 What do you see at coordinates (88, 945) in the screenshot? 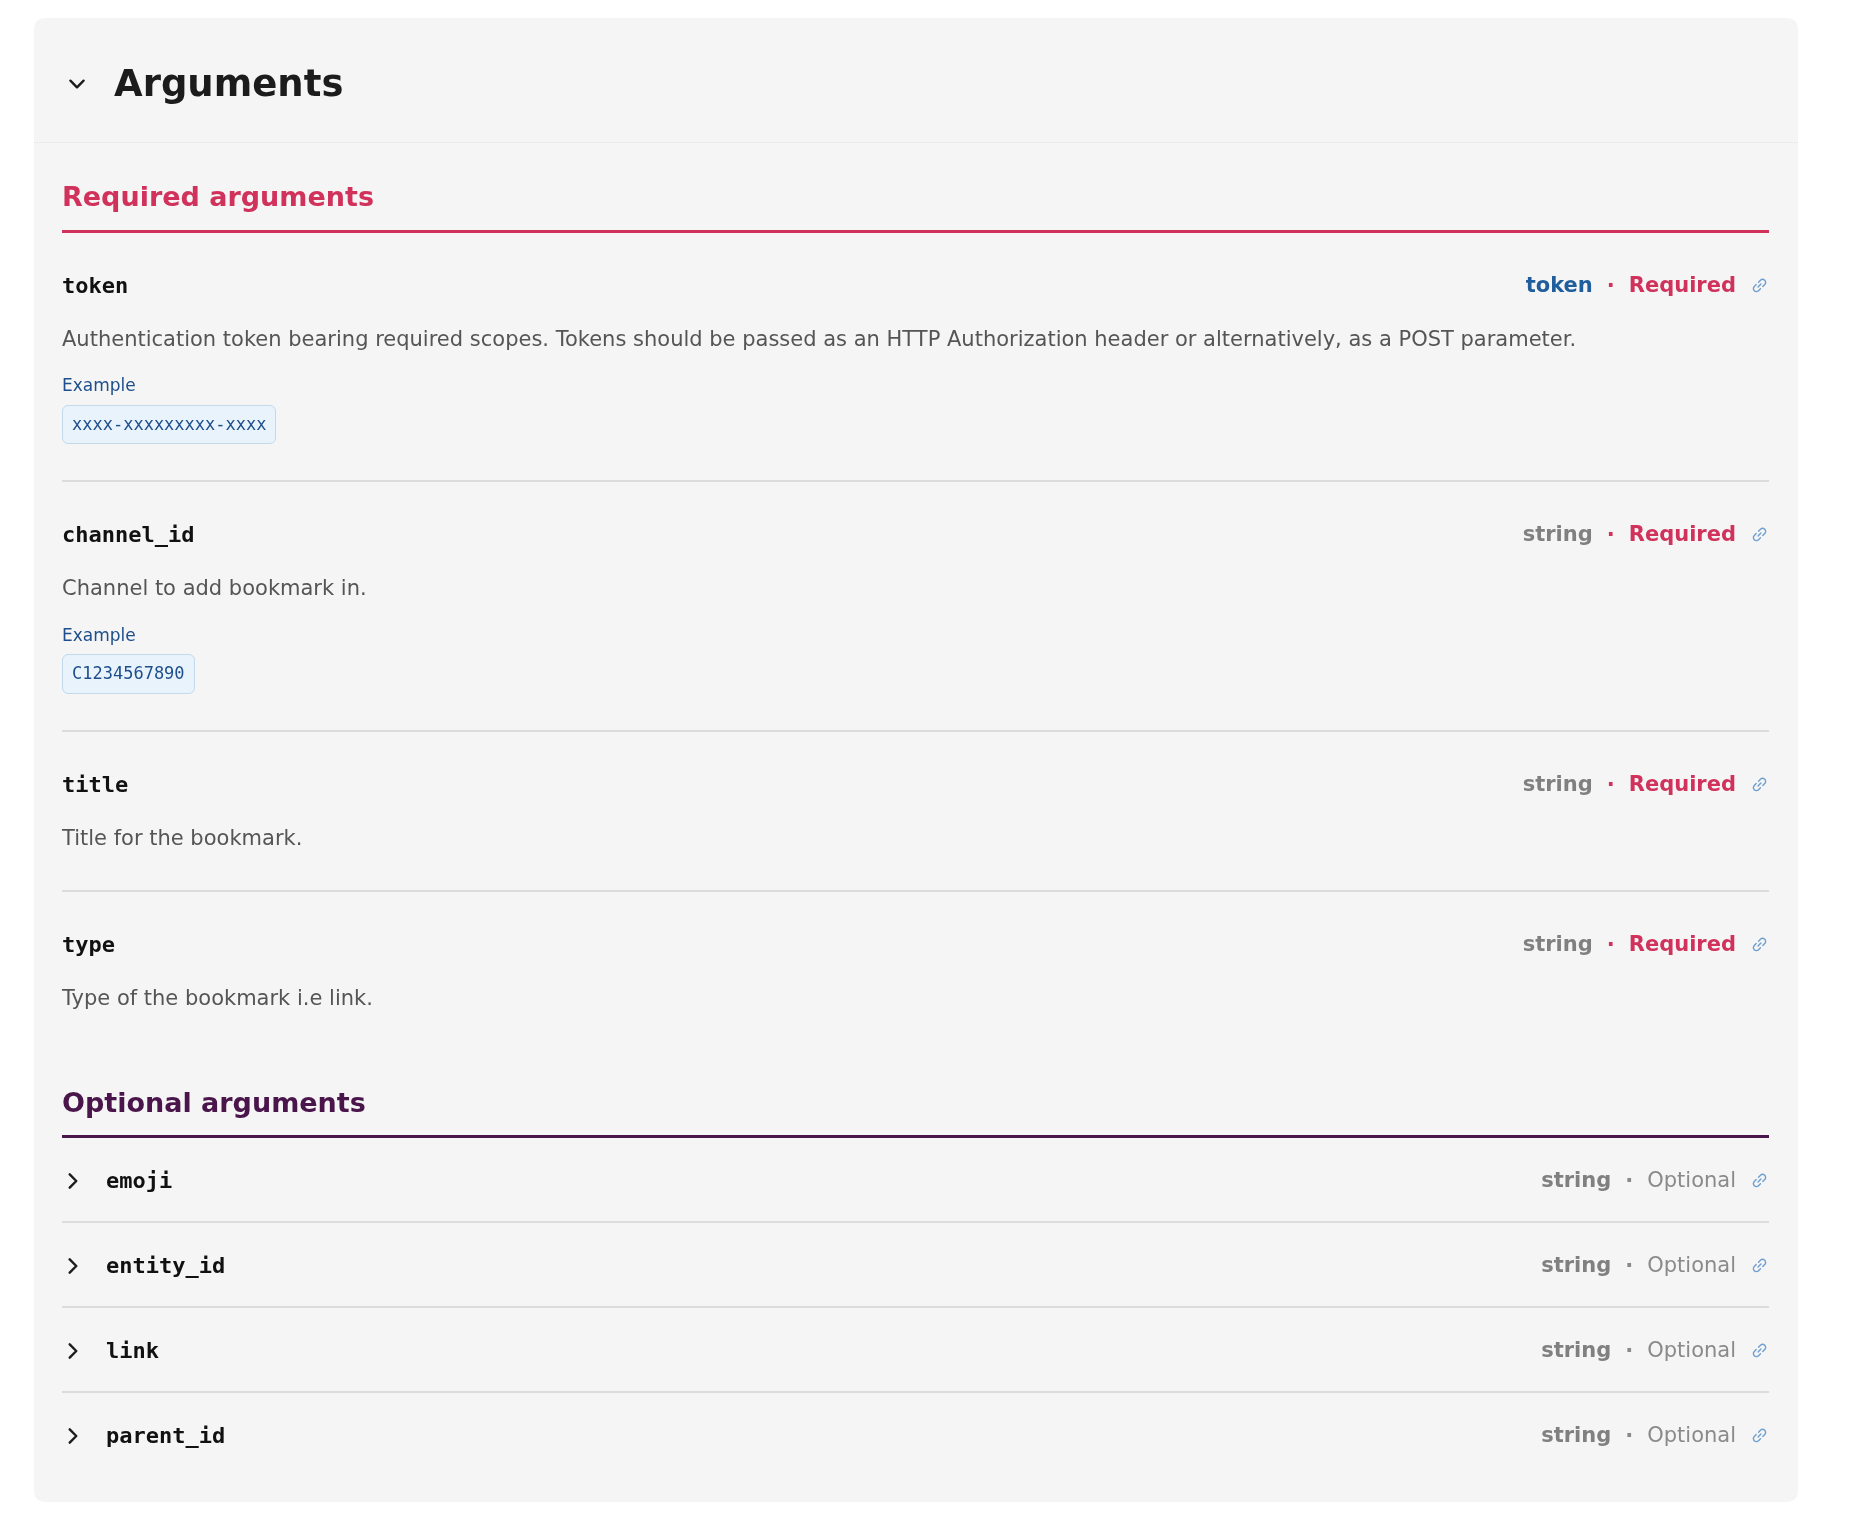
I see `argument-name: type` at bounding box center [88, 945].